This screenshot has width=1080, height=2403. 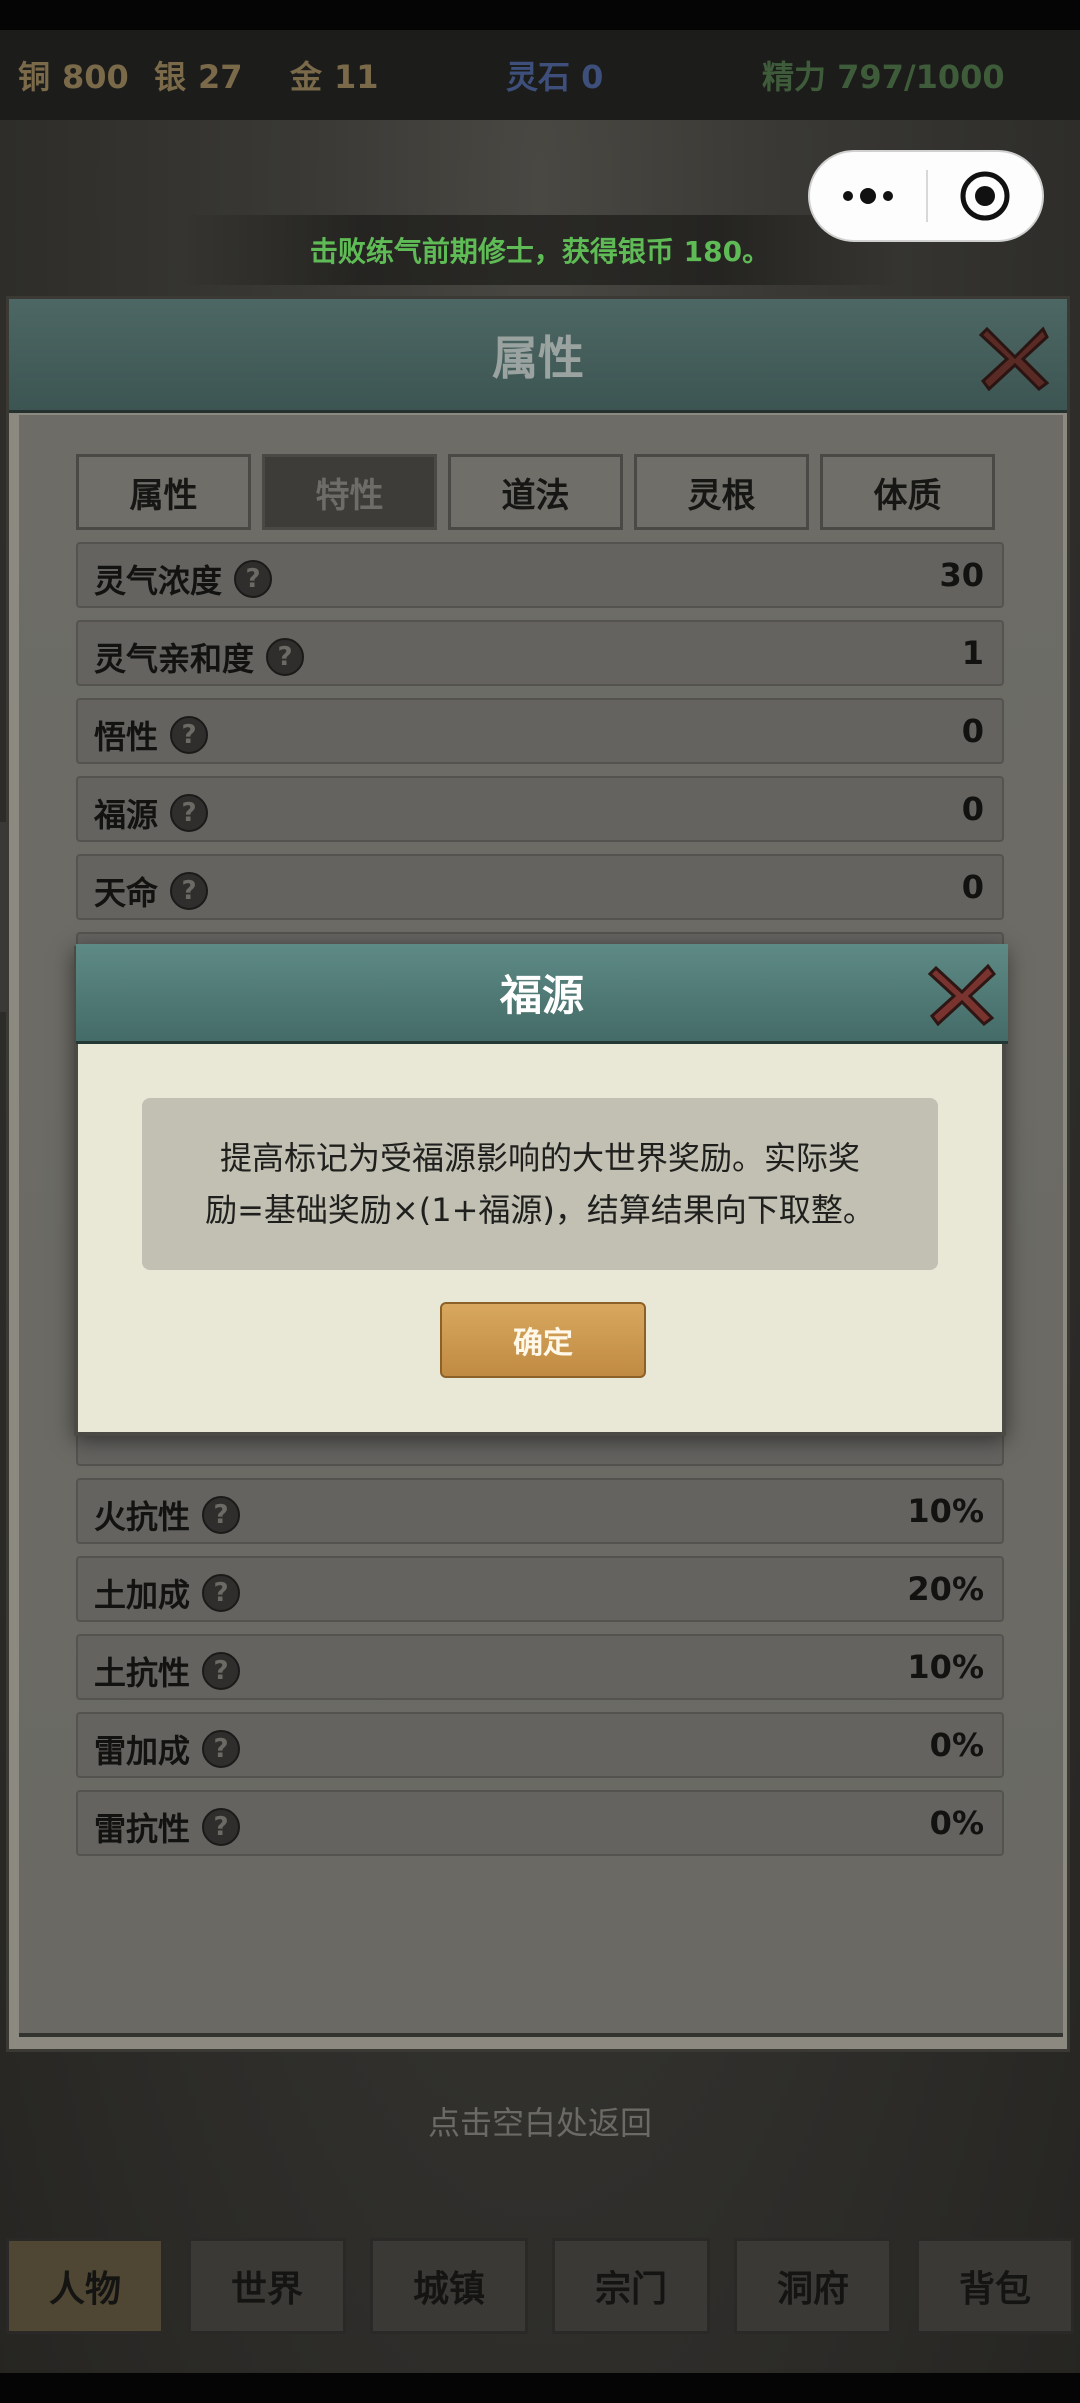 What do you see at coordinates (962, 993) in the screenshot?
I see `close-icon` at bounding box center [962, 993].